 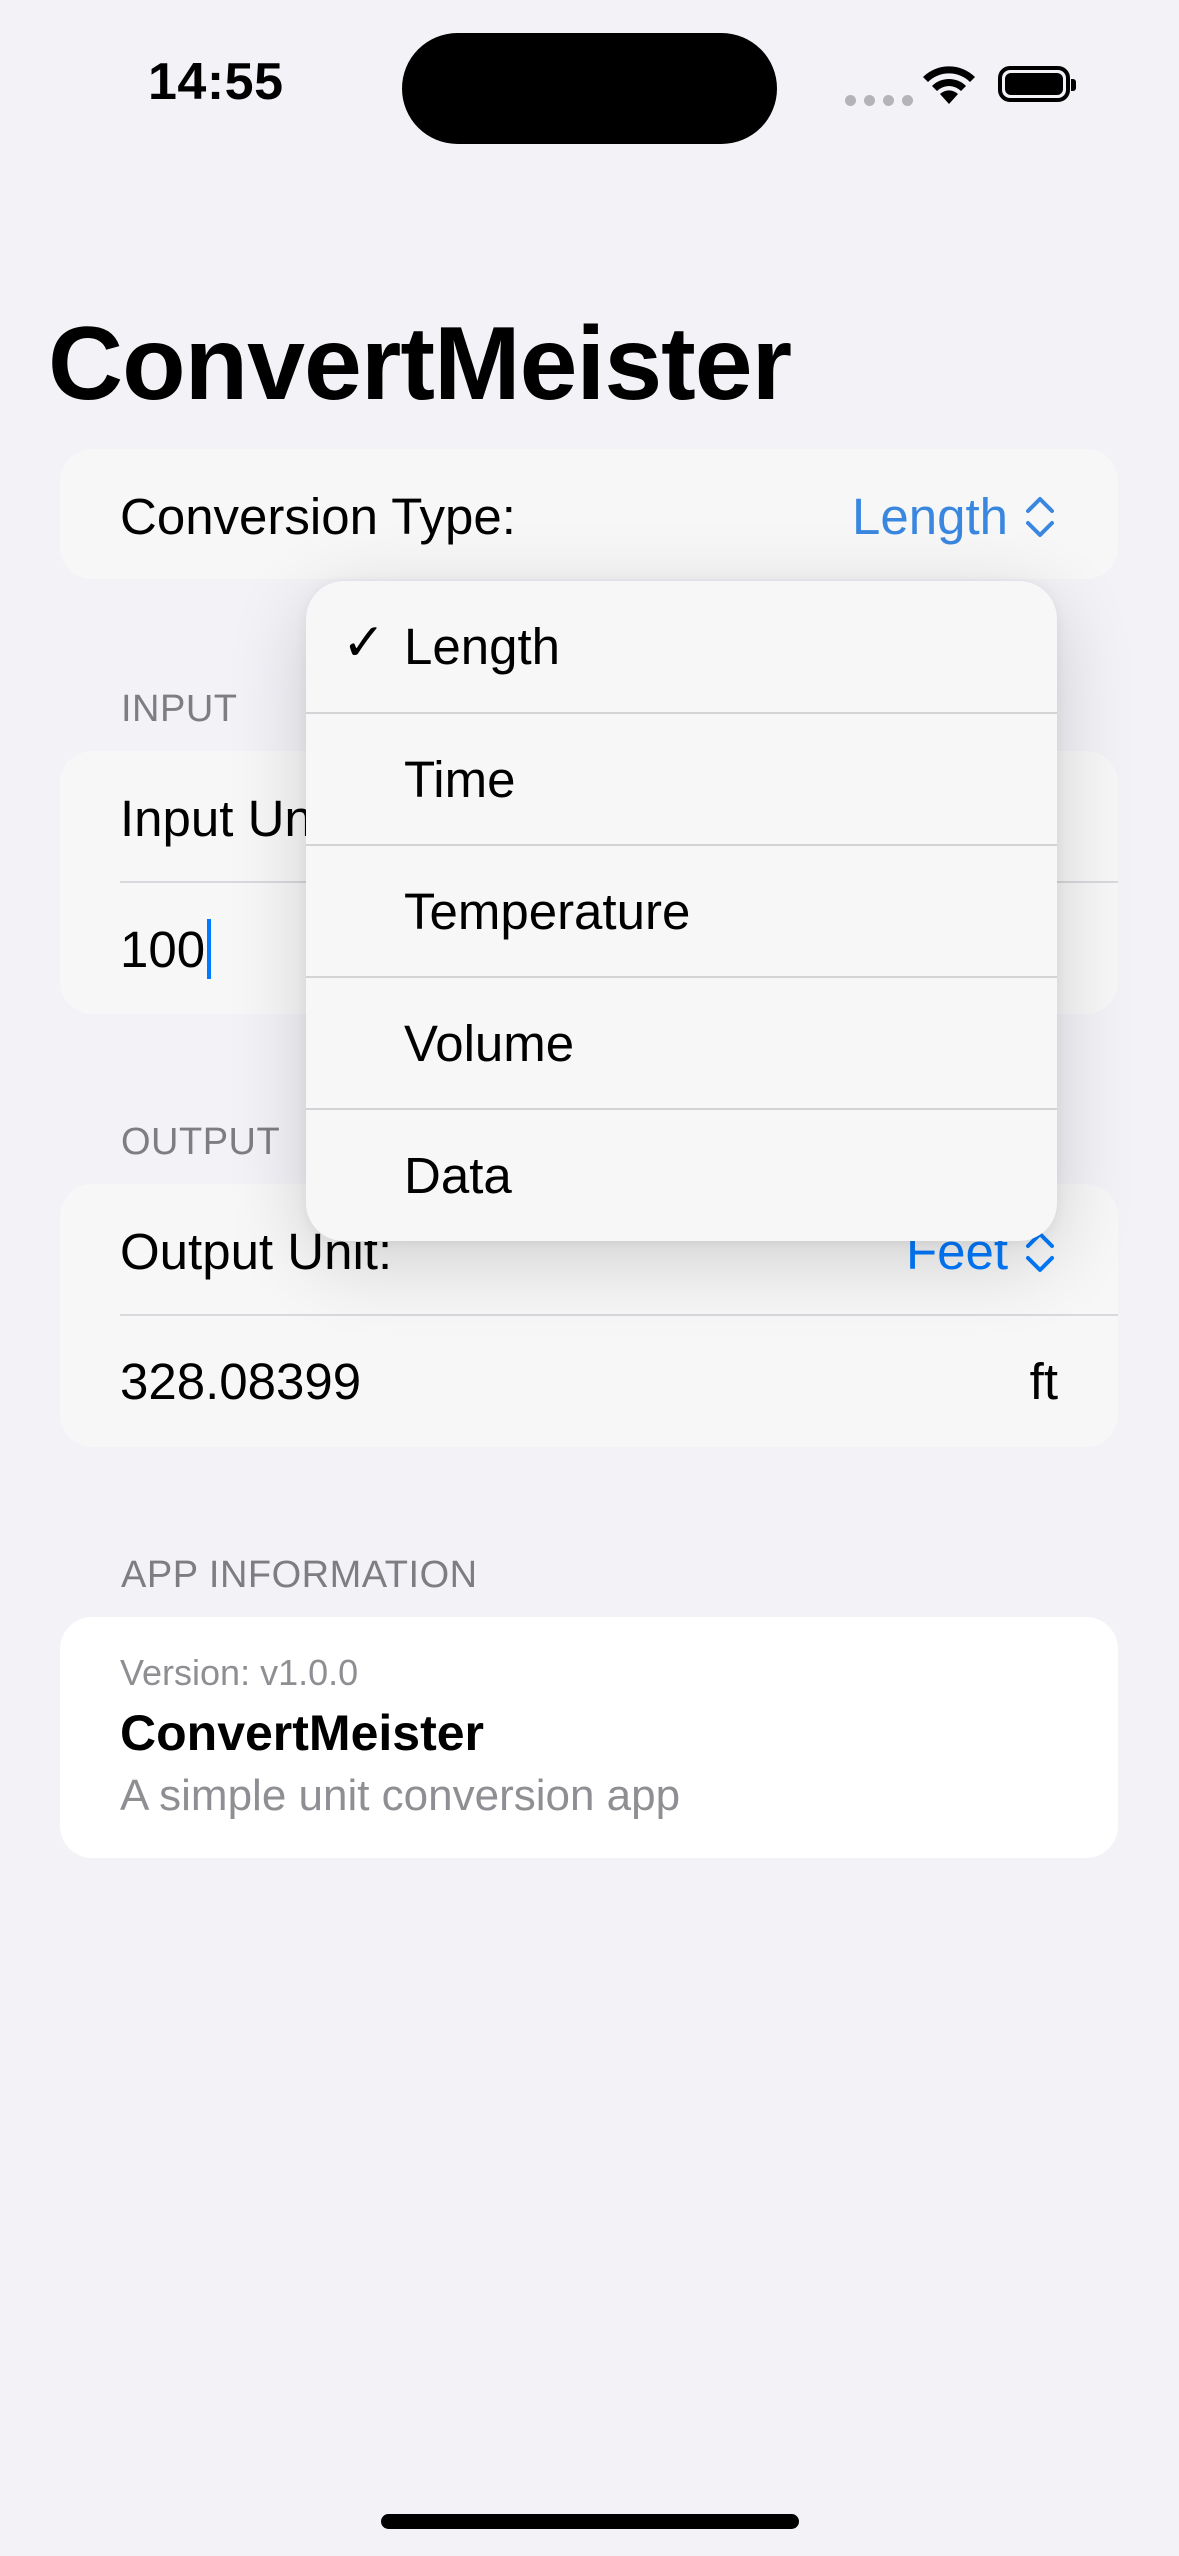 I want to click on chevron-up-down-icon, so click(x=1040, y=516).